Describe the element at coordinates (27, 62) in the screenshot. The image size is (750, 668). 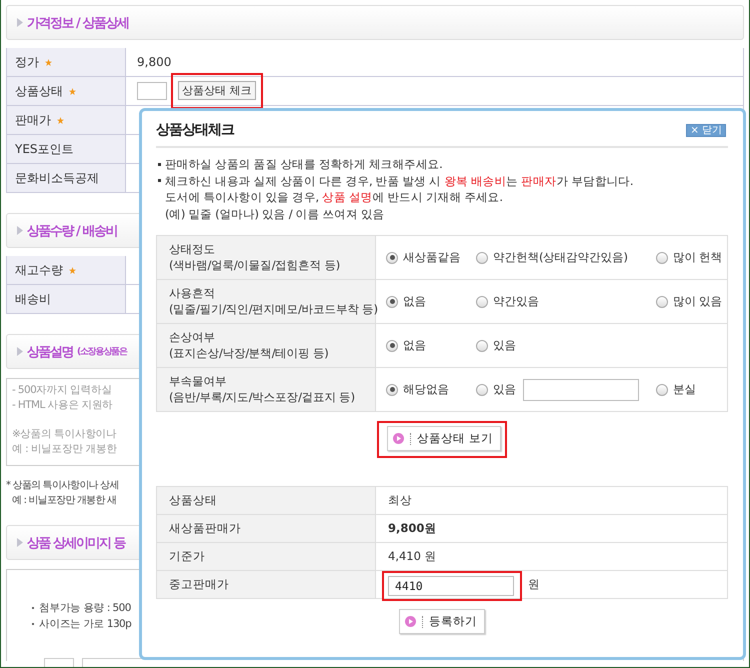
I see `field-label: 정가` at that location.